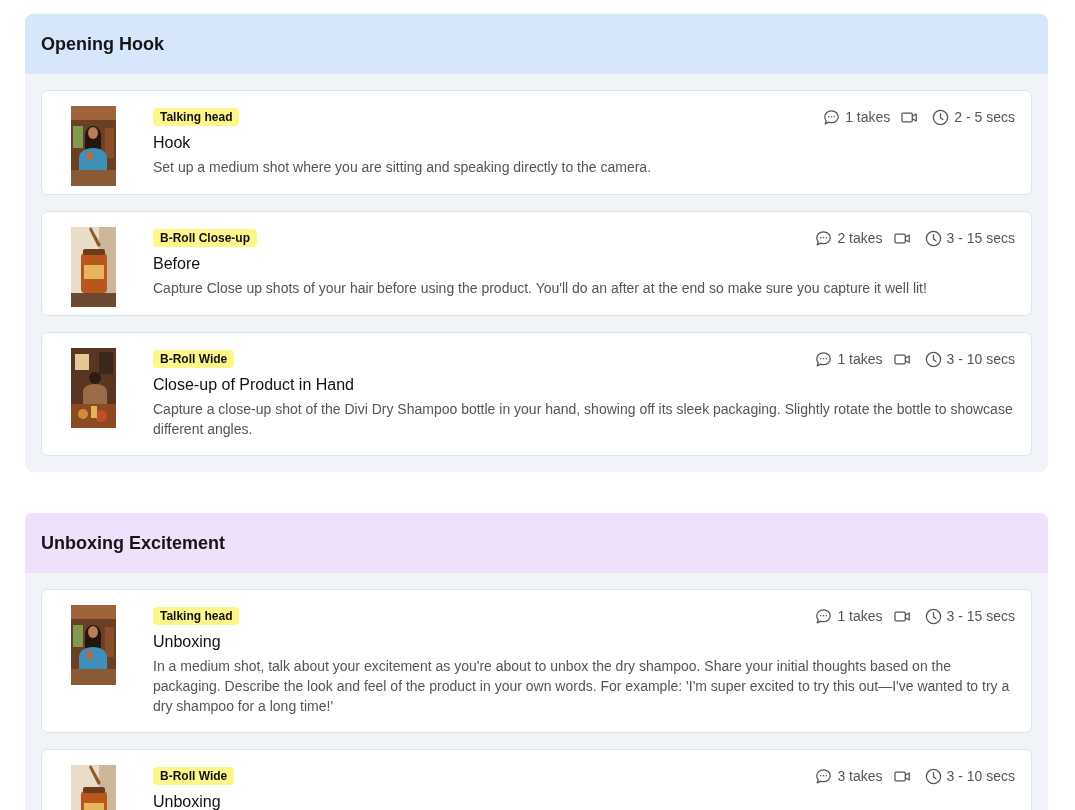 This screenshot has width=1075, height=810. I want to click on shot-description: Set up a medium shot where you are sitting and speaking directly to the camera., so click(403, 167).